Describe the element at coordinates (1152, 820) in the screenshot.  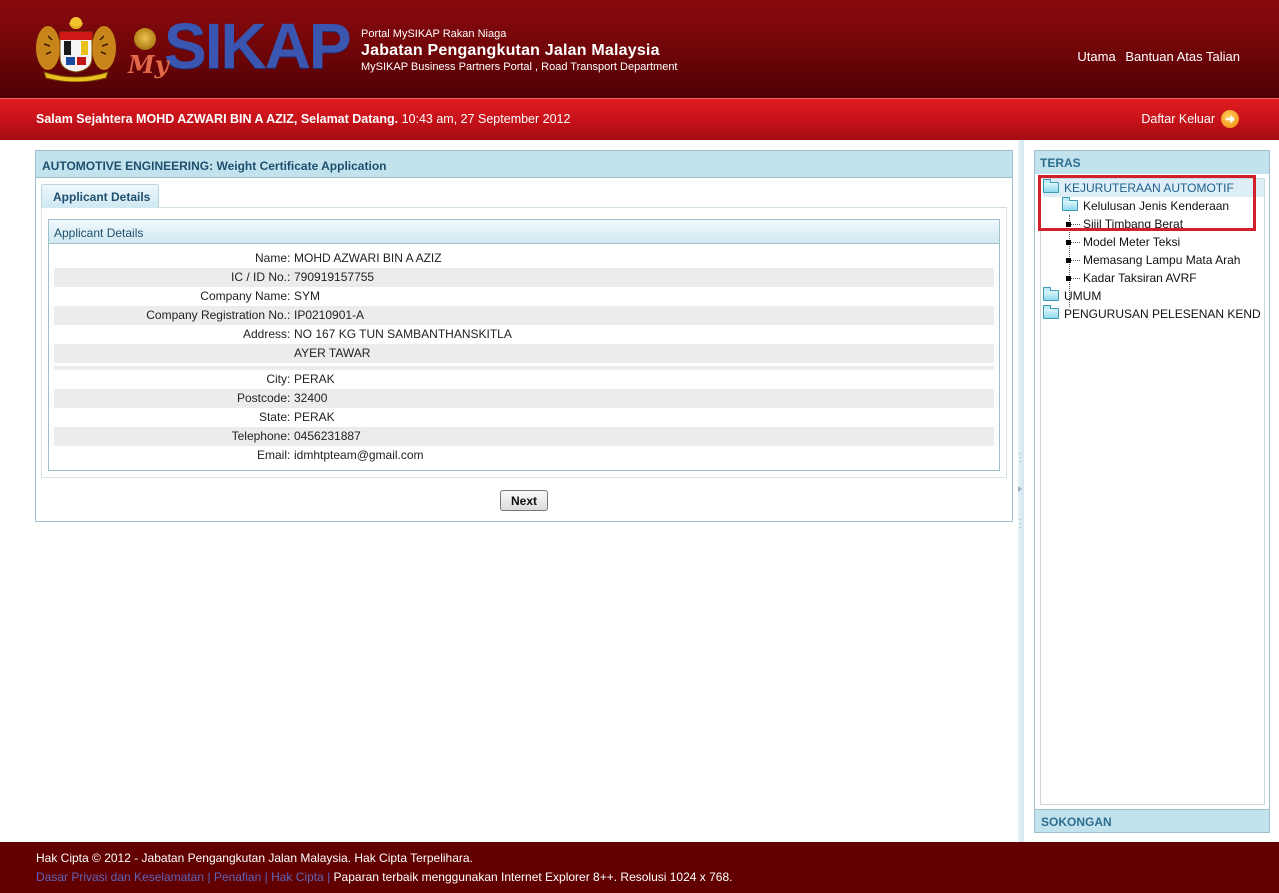
I see `sidebar-footer-sokongan: SOKONGAN` at that location.